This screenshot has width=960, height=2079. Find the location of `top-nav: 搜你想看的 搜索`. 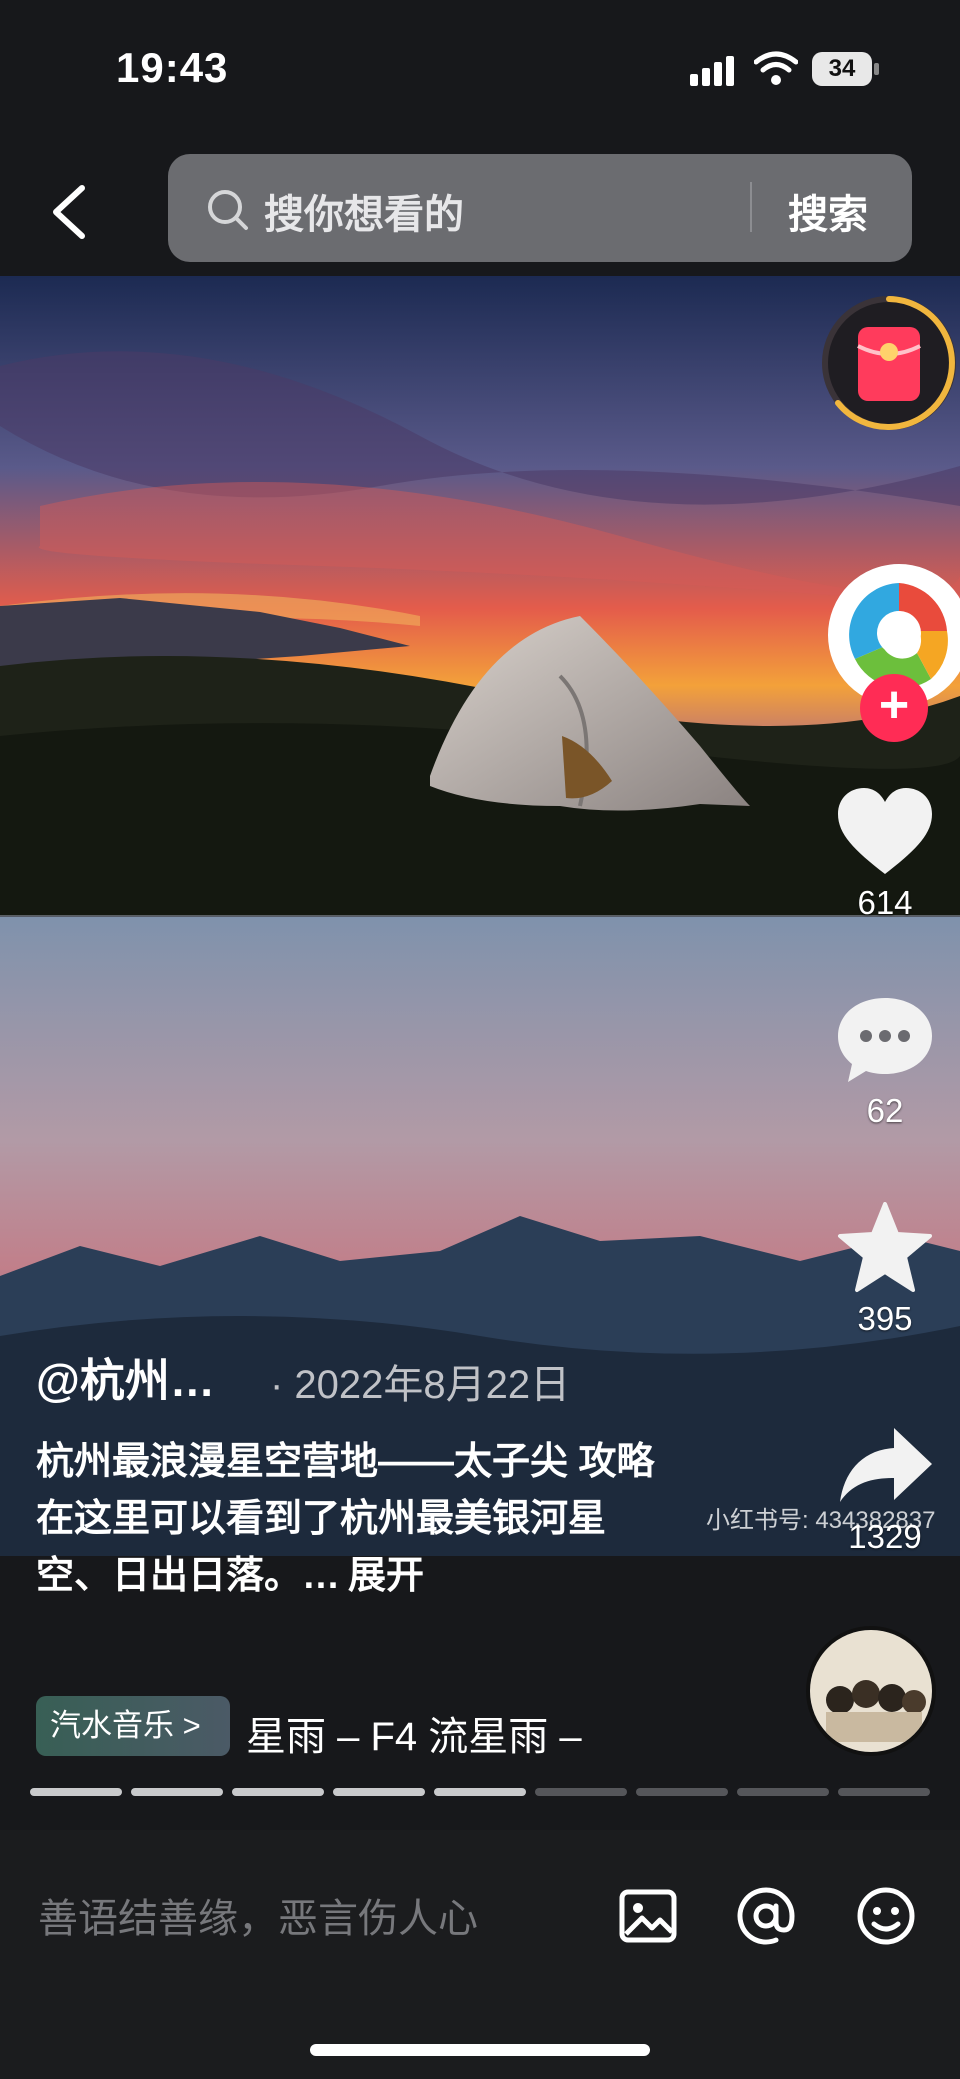

top-nav: 搜你想看的 搜索 is located at coordinates (480, 208).